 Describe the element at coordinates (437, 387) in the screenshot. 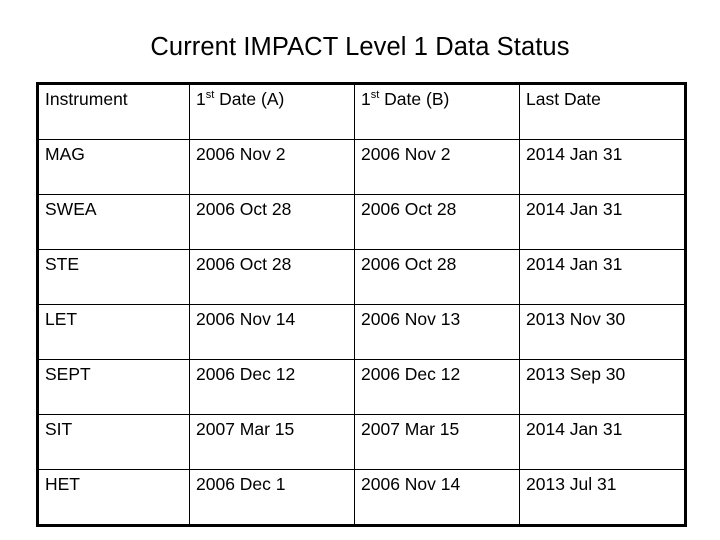

I see `cell-first-date-b: 2006 Dec 12` at that location.